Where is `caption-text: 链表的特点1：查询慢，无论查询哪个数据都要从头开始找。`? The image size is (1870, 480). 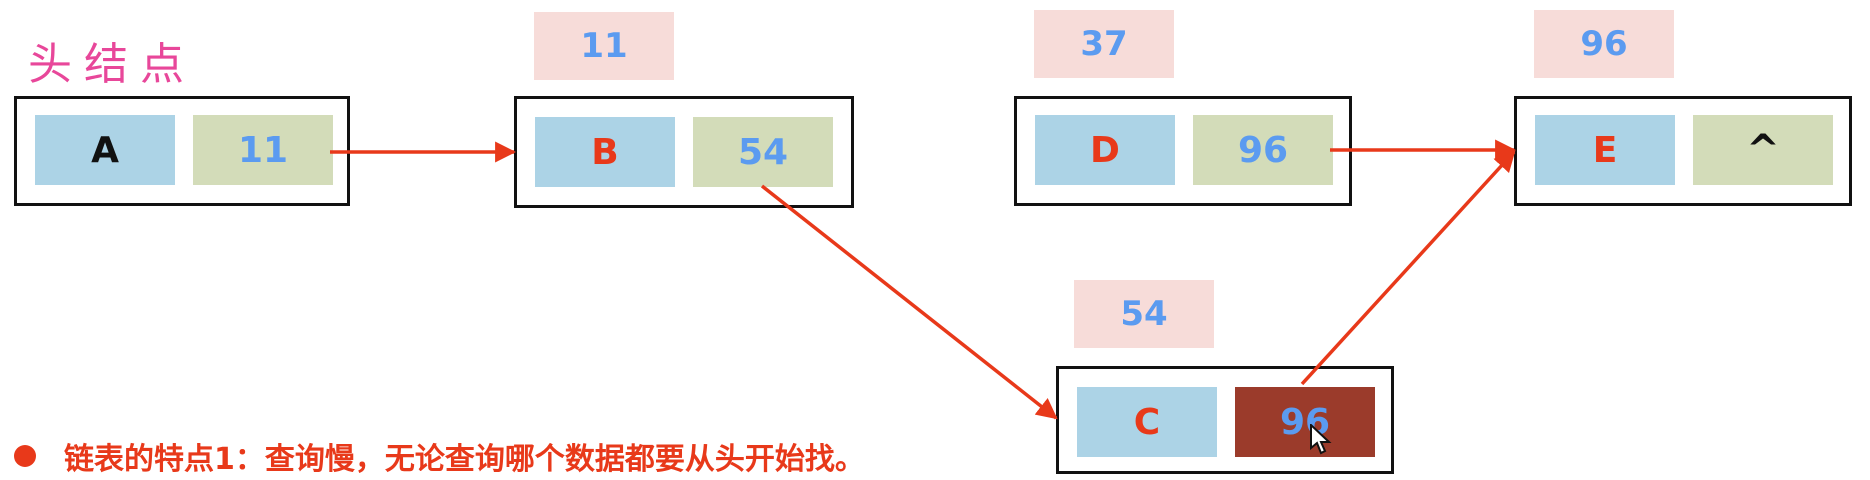 caption-text: 链表的特点1：查询慢，无论查询哪个数据都要从头开始找。 is located at coordinates (464, 459).